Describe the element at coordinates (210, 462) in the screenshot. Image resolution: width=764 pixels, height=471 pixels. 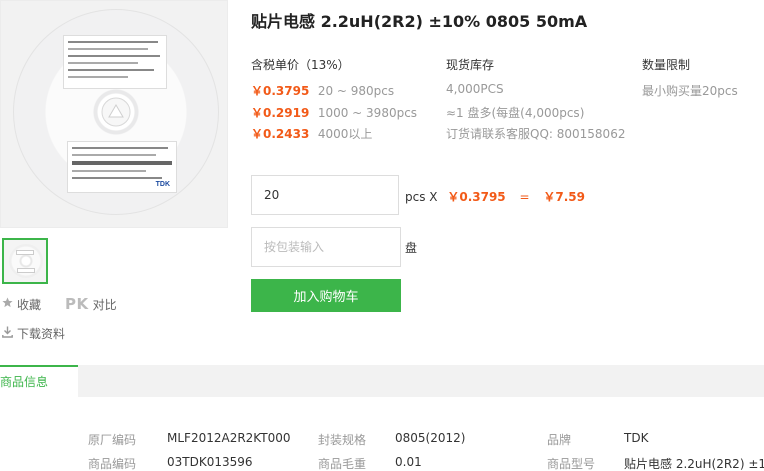
I see `attr-value: 03TDK013596` at that location.